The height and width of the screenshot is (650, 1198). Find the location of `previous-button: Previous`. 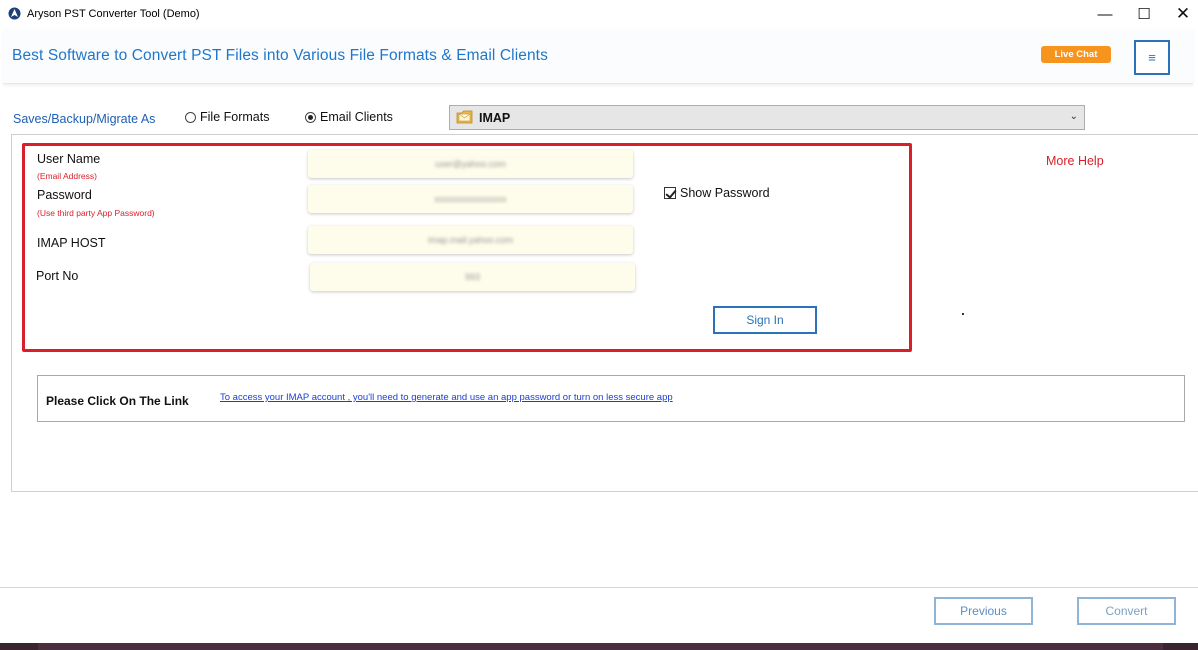

previous-button: Previous is located at coordinates (983, 611).